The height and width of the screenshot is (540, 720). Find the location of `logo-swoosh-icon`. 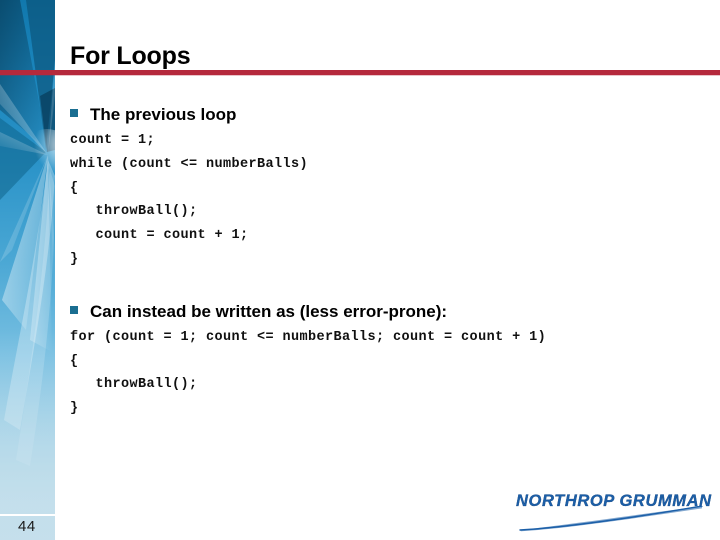

logo-swoosh-icon is located at coordinates (611, 519).